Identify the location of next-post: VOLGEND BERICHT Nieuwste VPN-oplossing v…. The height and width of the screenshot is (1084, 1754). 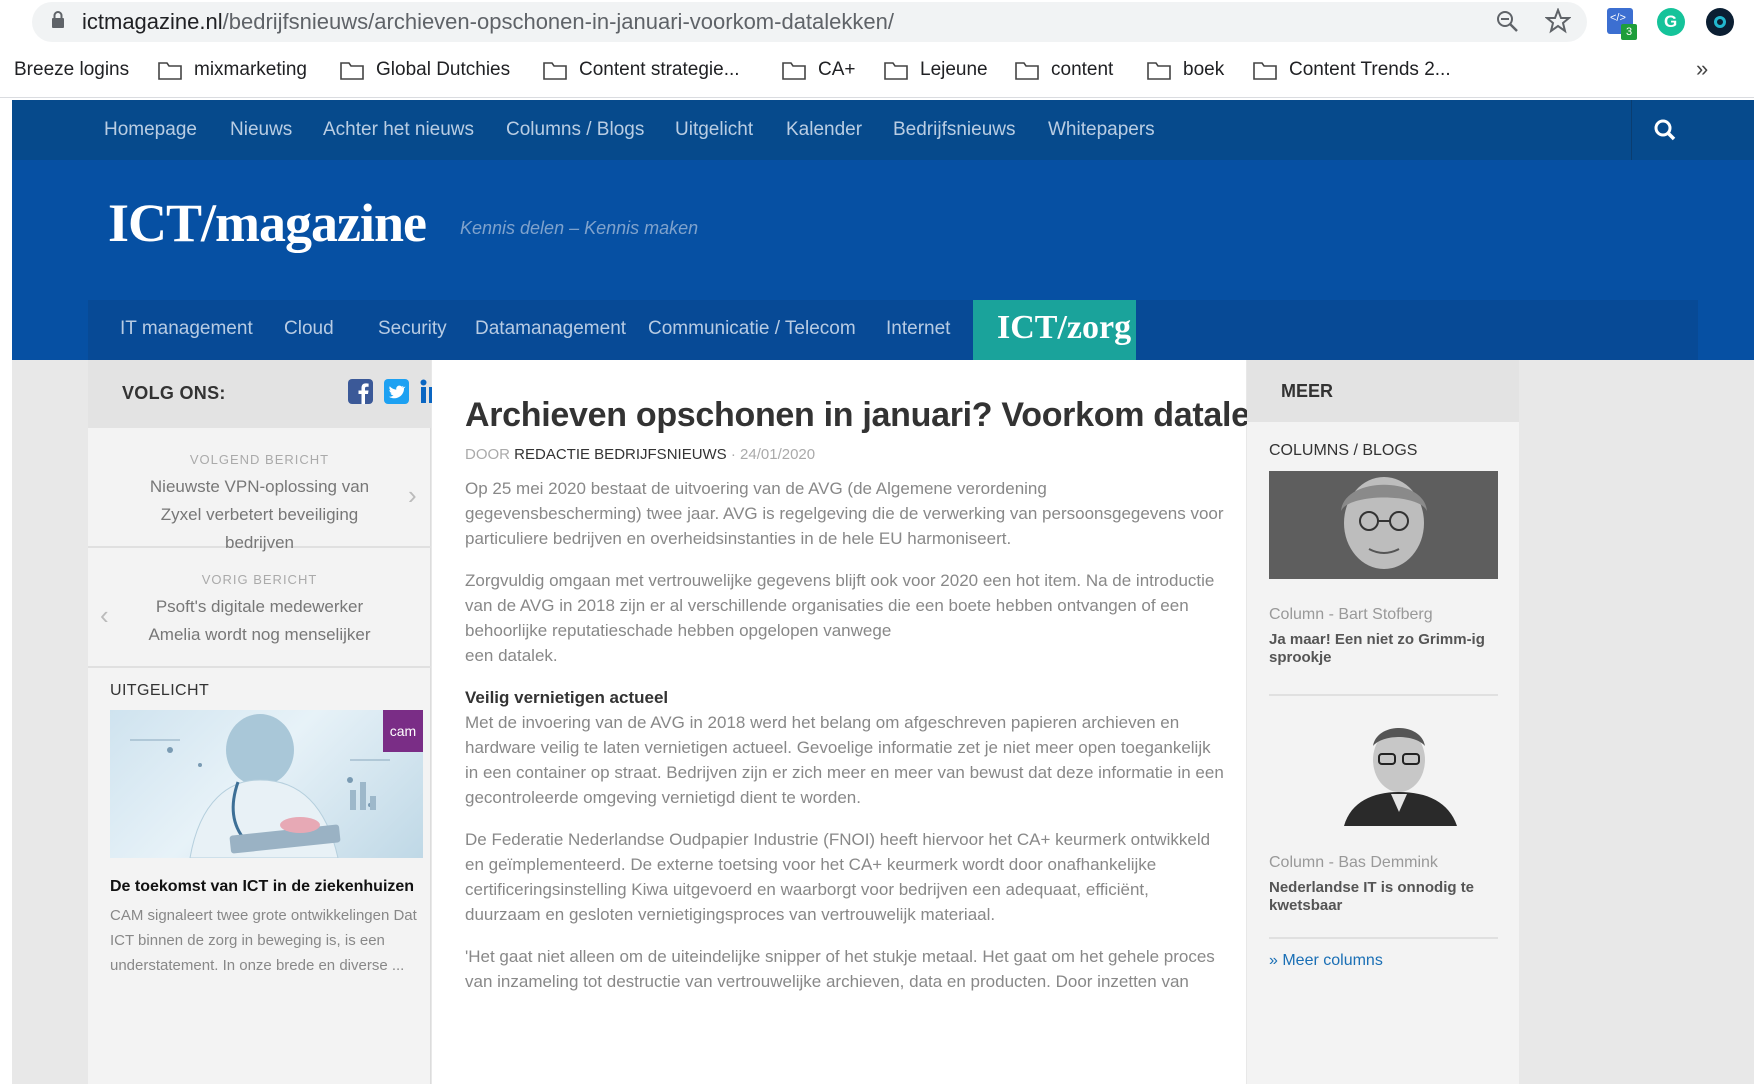
(259, 490).